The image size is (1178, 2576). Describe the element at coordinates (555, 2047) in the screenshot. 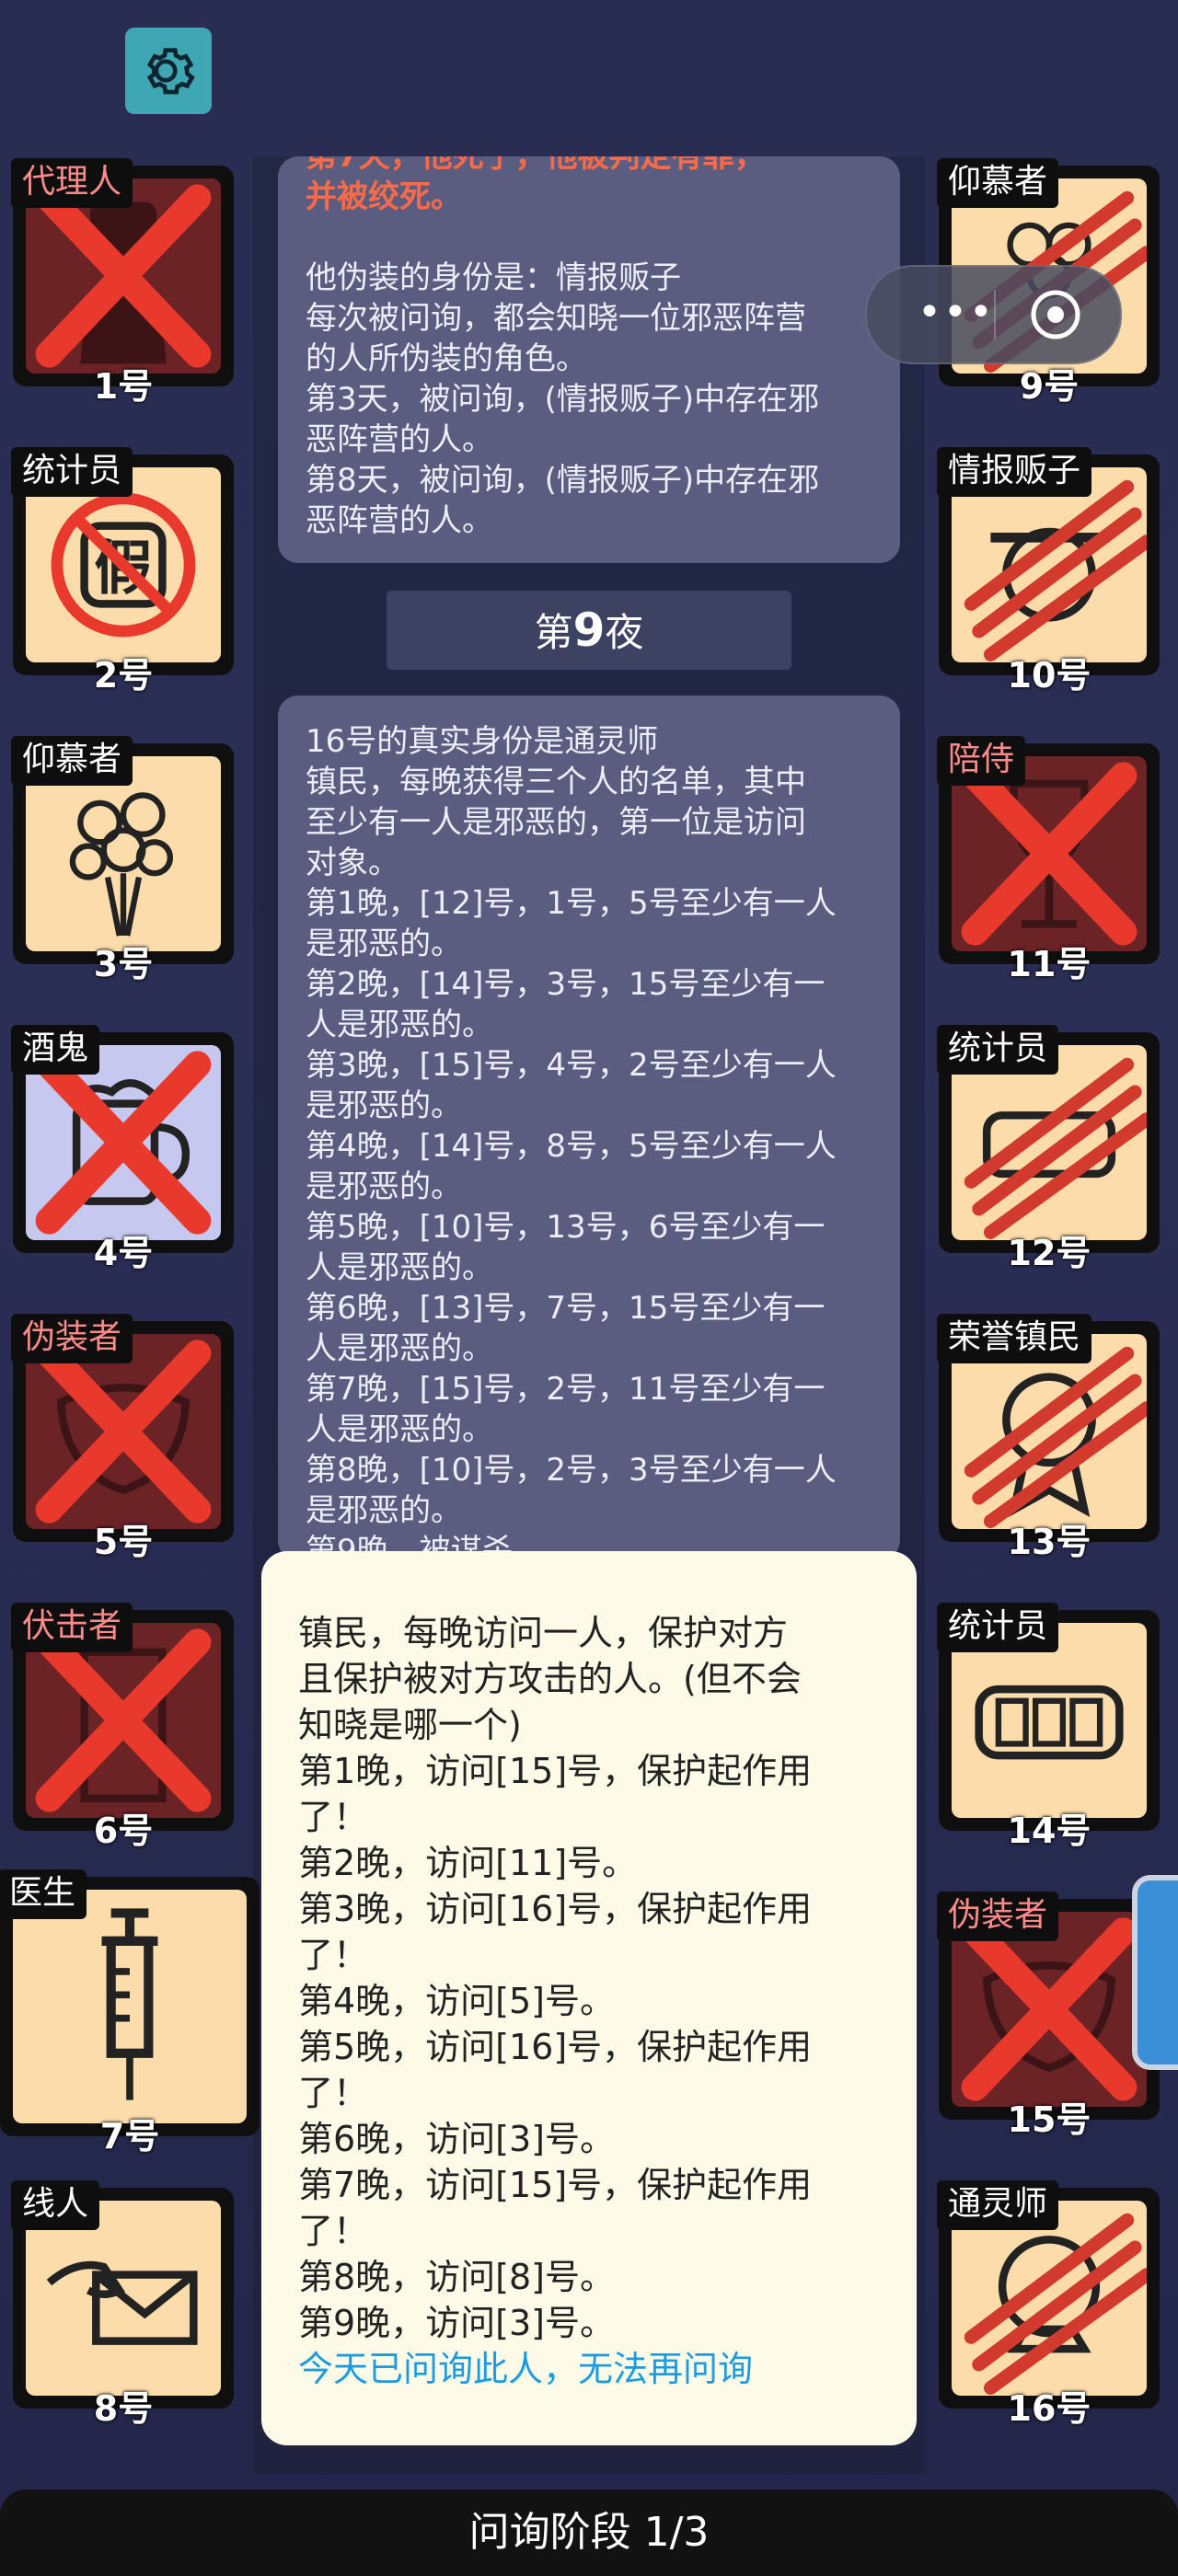

I see `popup-line: 第5晚，访问[16]号，保护起作用` at that location.